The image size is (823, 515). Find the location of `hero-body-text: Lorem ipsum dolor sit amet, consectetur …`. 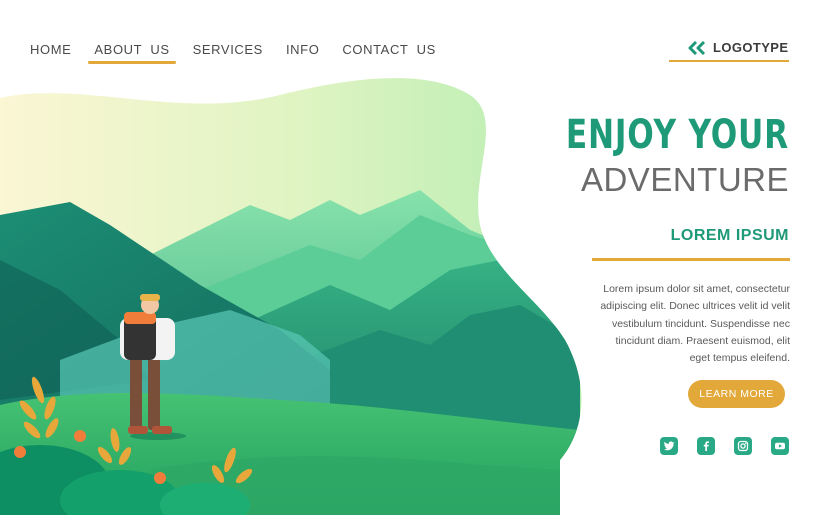

hero-body-text: Lorem ipsum dolor sit amet, consectetur … is located at coordinates (672, 324).